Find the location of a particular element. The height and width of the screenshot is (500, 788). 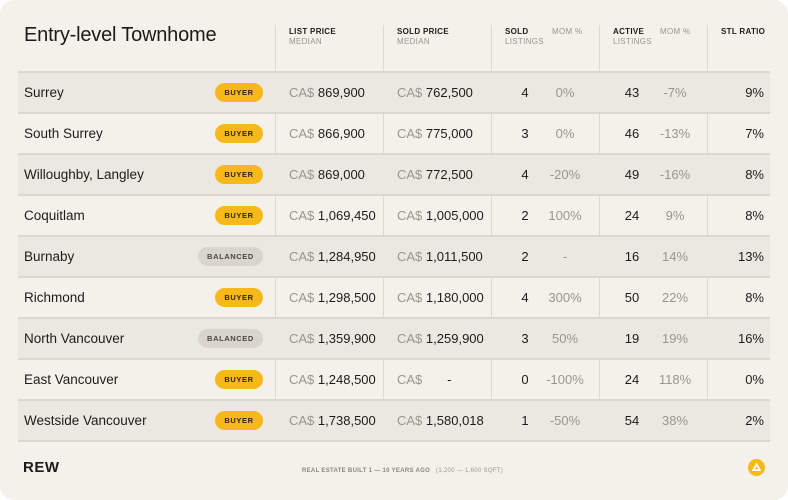

sold-listings-value: 0 is located at coordinates (525, 379).